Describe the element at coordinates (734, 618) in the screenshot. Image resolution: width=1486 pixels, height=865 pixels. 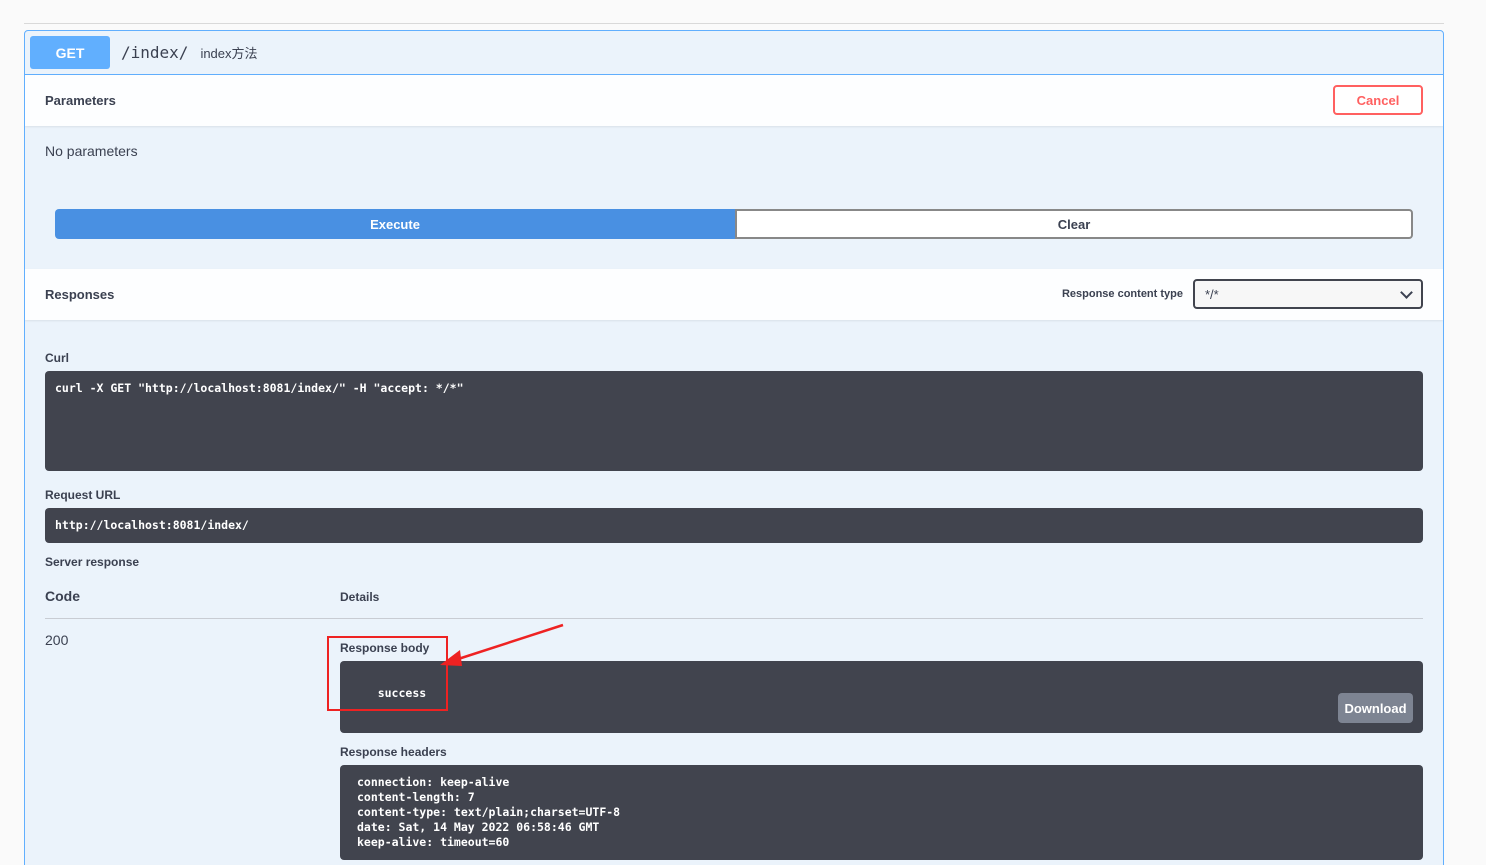
I see `response-table-divider` at that location.